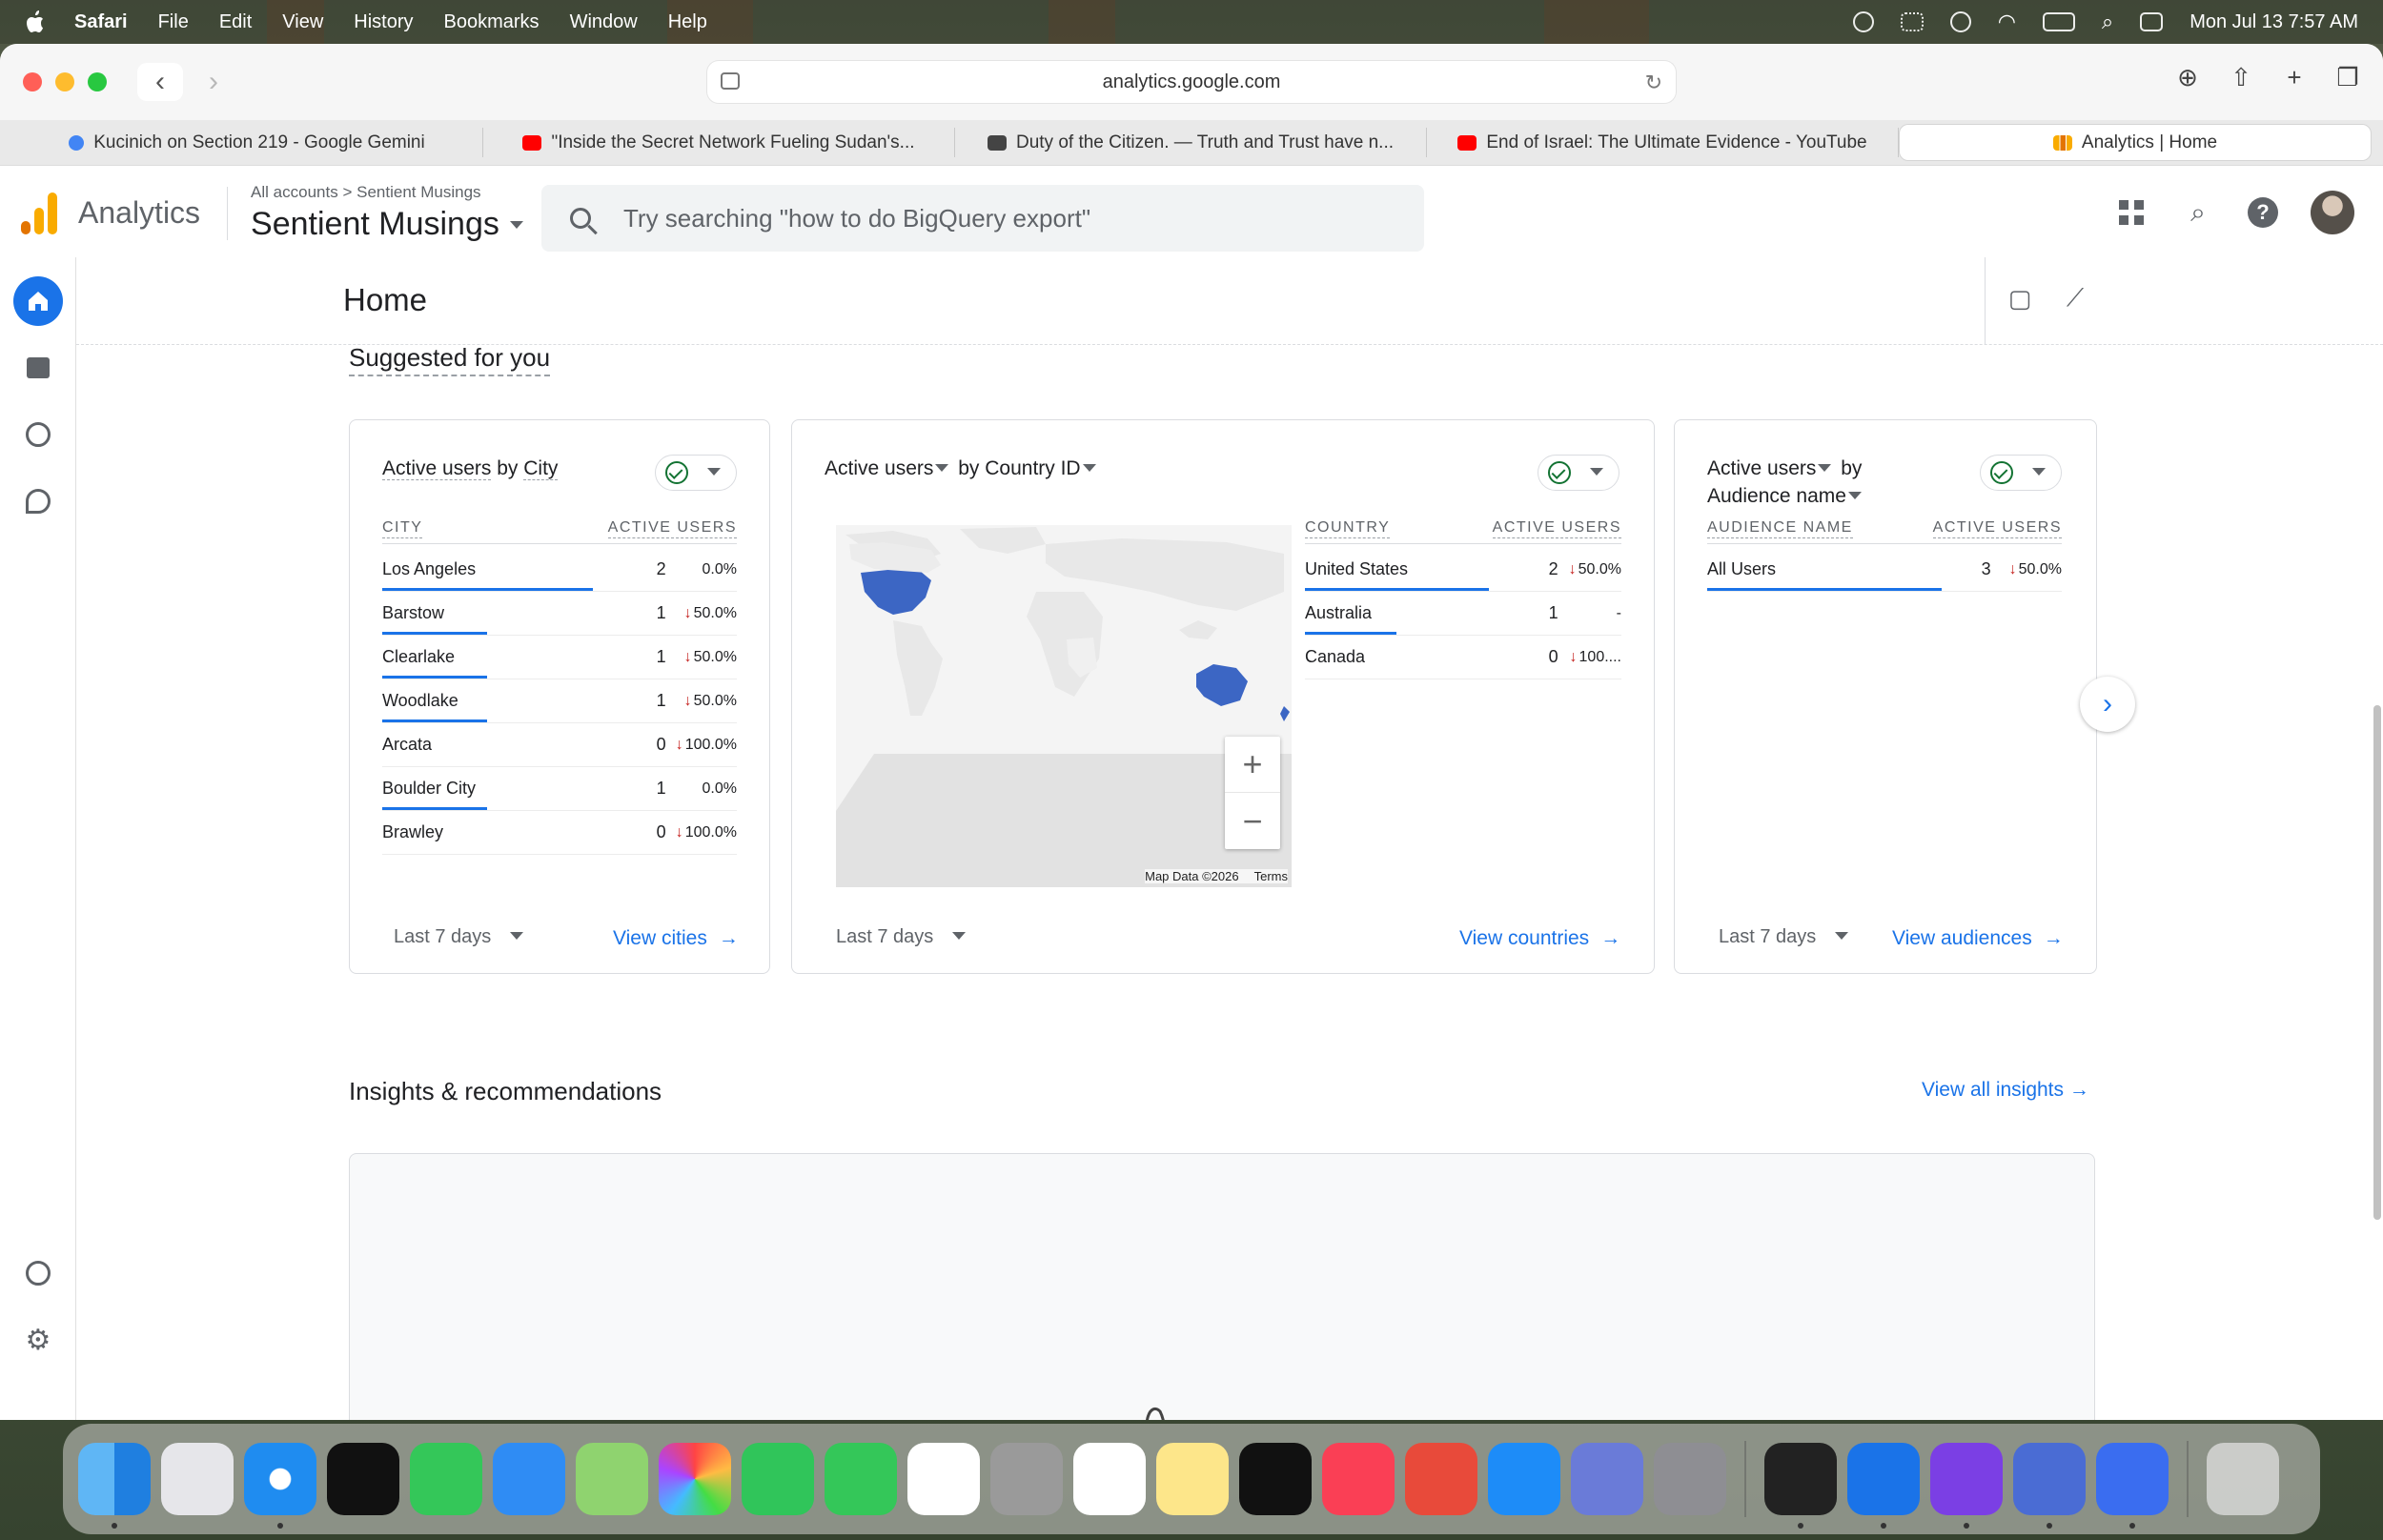 Image resolution: width=2383 pixels, height=1540 pixels. What do you see at coordinates (492, 22) in the screenshot?
I see `menu-bookmarks: Bookmarks` at bounding box center [492, 22].